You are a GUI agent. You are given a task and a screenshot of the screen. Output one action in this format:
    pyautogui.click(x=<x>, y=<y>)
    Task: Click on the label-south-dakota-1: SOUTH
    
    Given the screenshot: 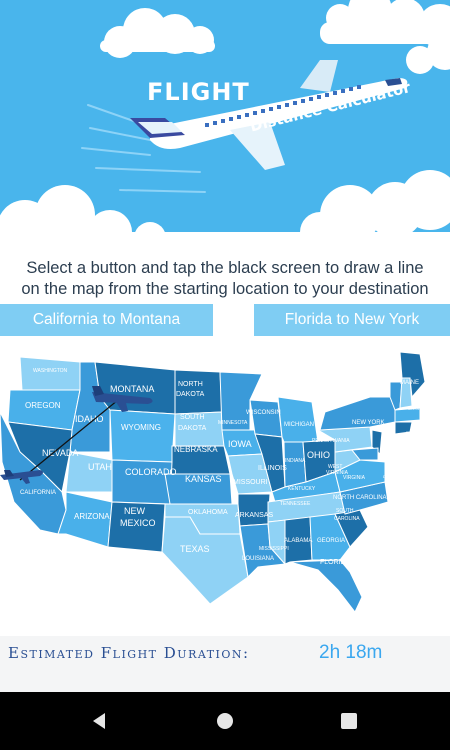 What is the action you would take?
    pyautogui.click(x=192, y=417)
    